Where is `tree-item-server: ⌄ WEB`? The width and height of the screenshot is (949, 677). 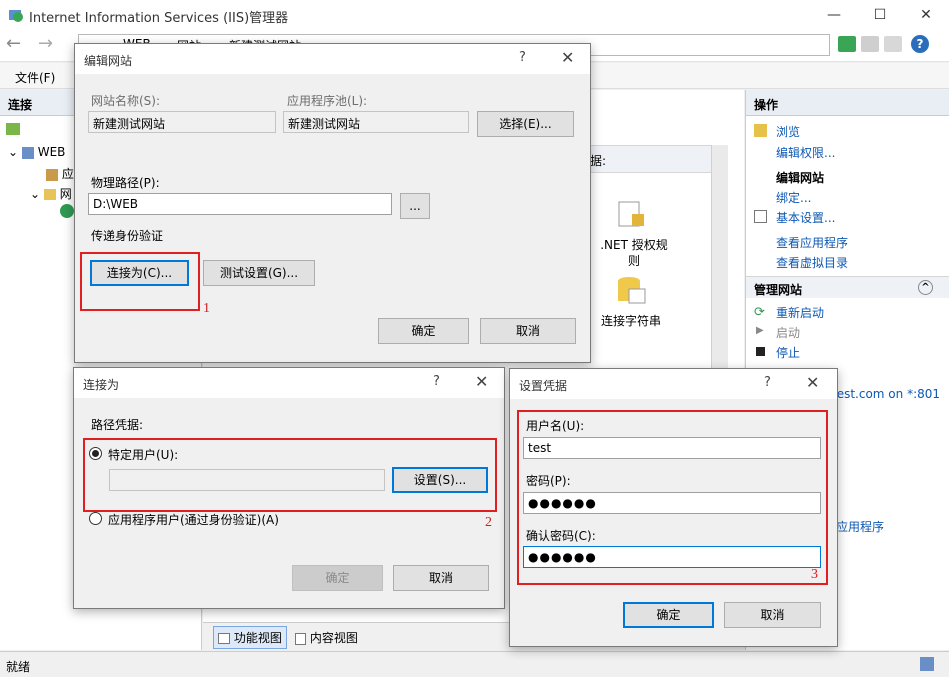 tree-item-server: ⌄ WEB is located at coordinates (36, 152).